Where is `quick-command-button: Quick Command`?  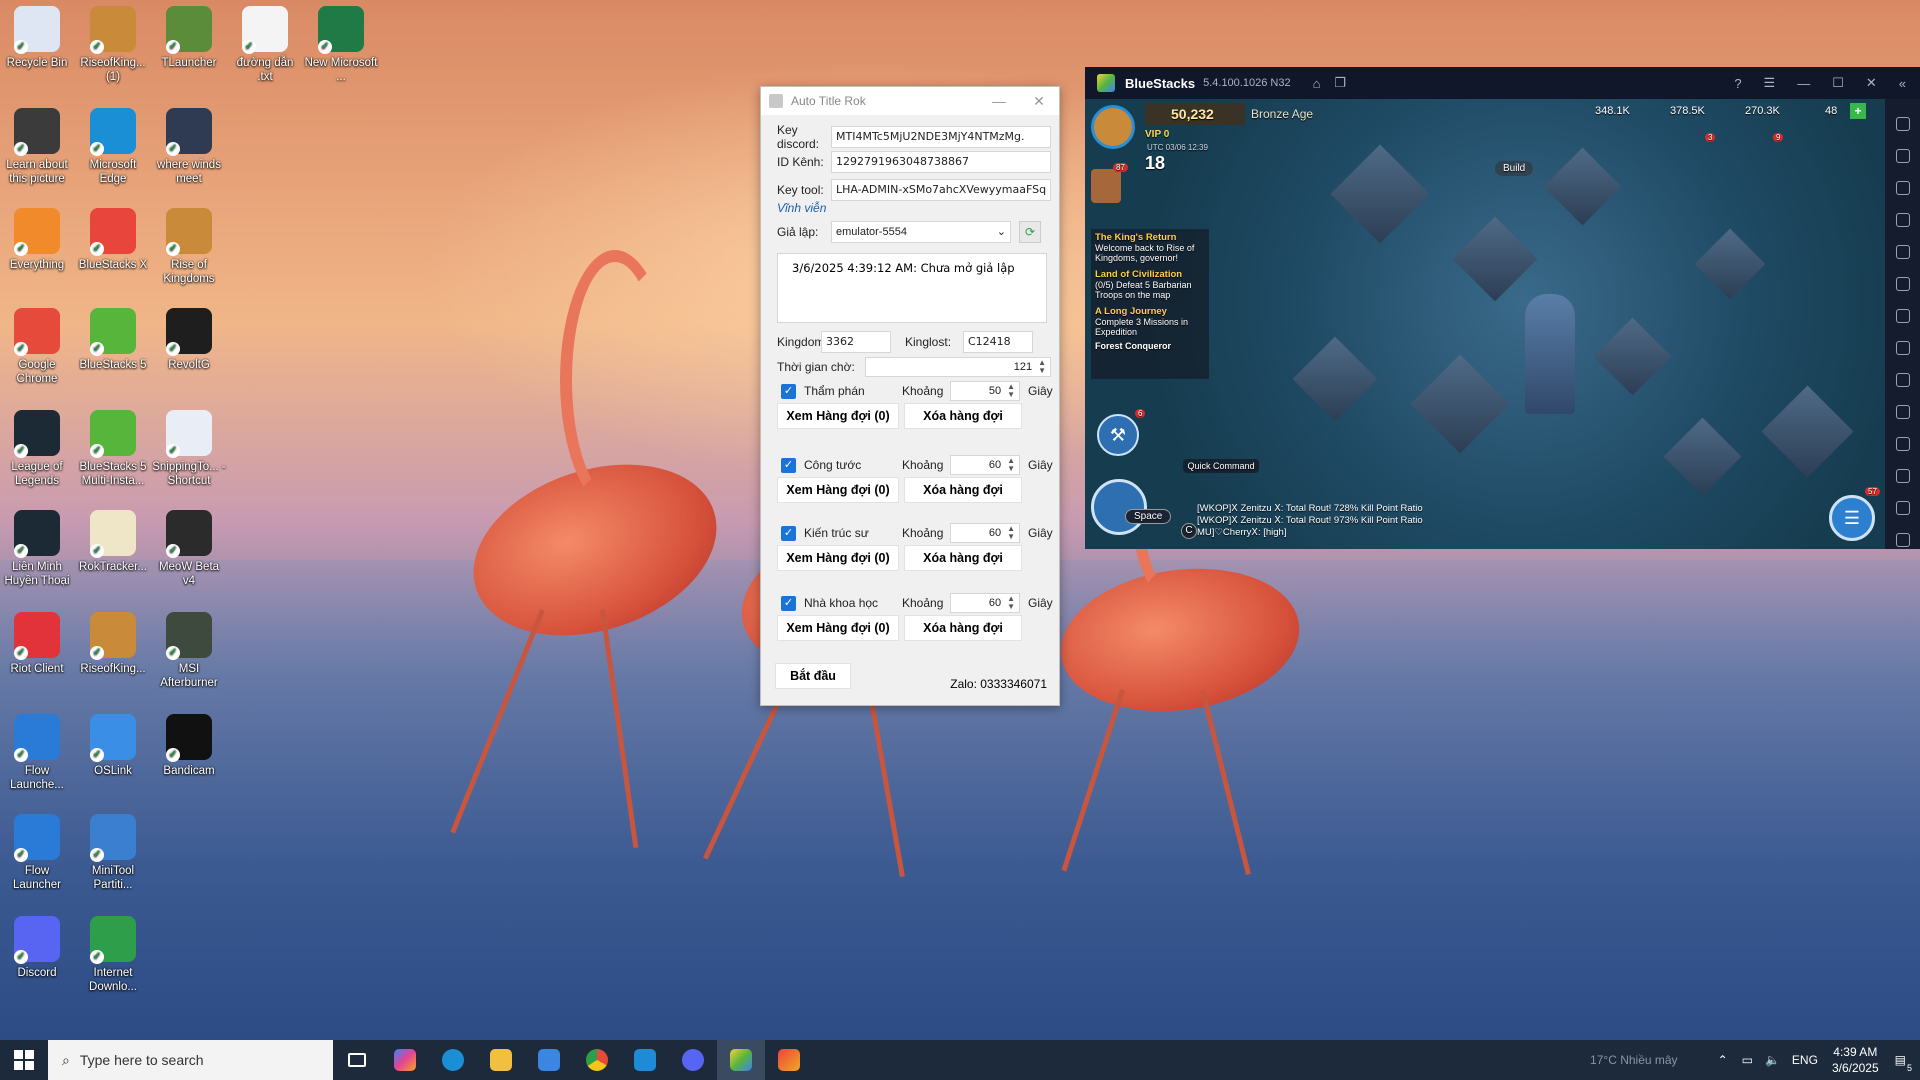 quick-command-button: Quick Command is located at coordinates (1221, 466).